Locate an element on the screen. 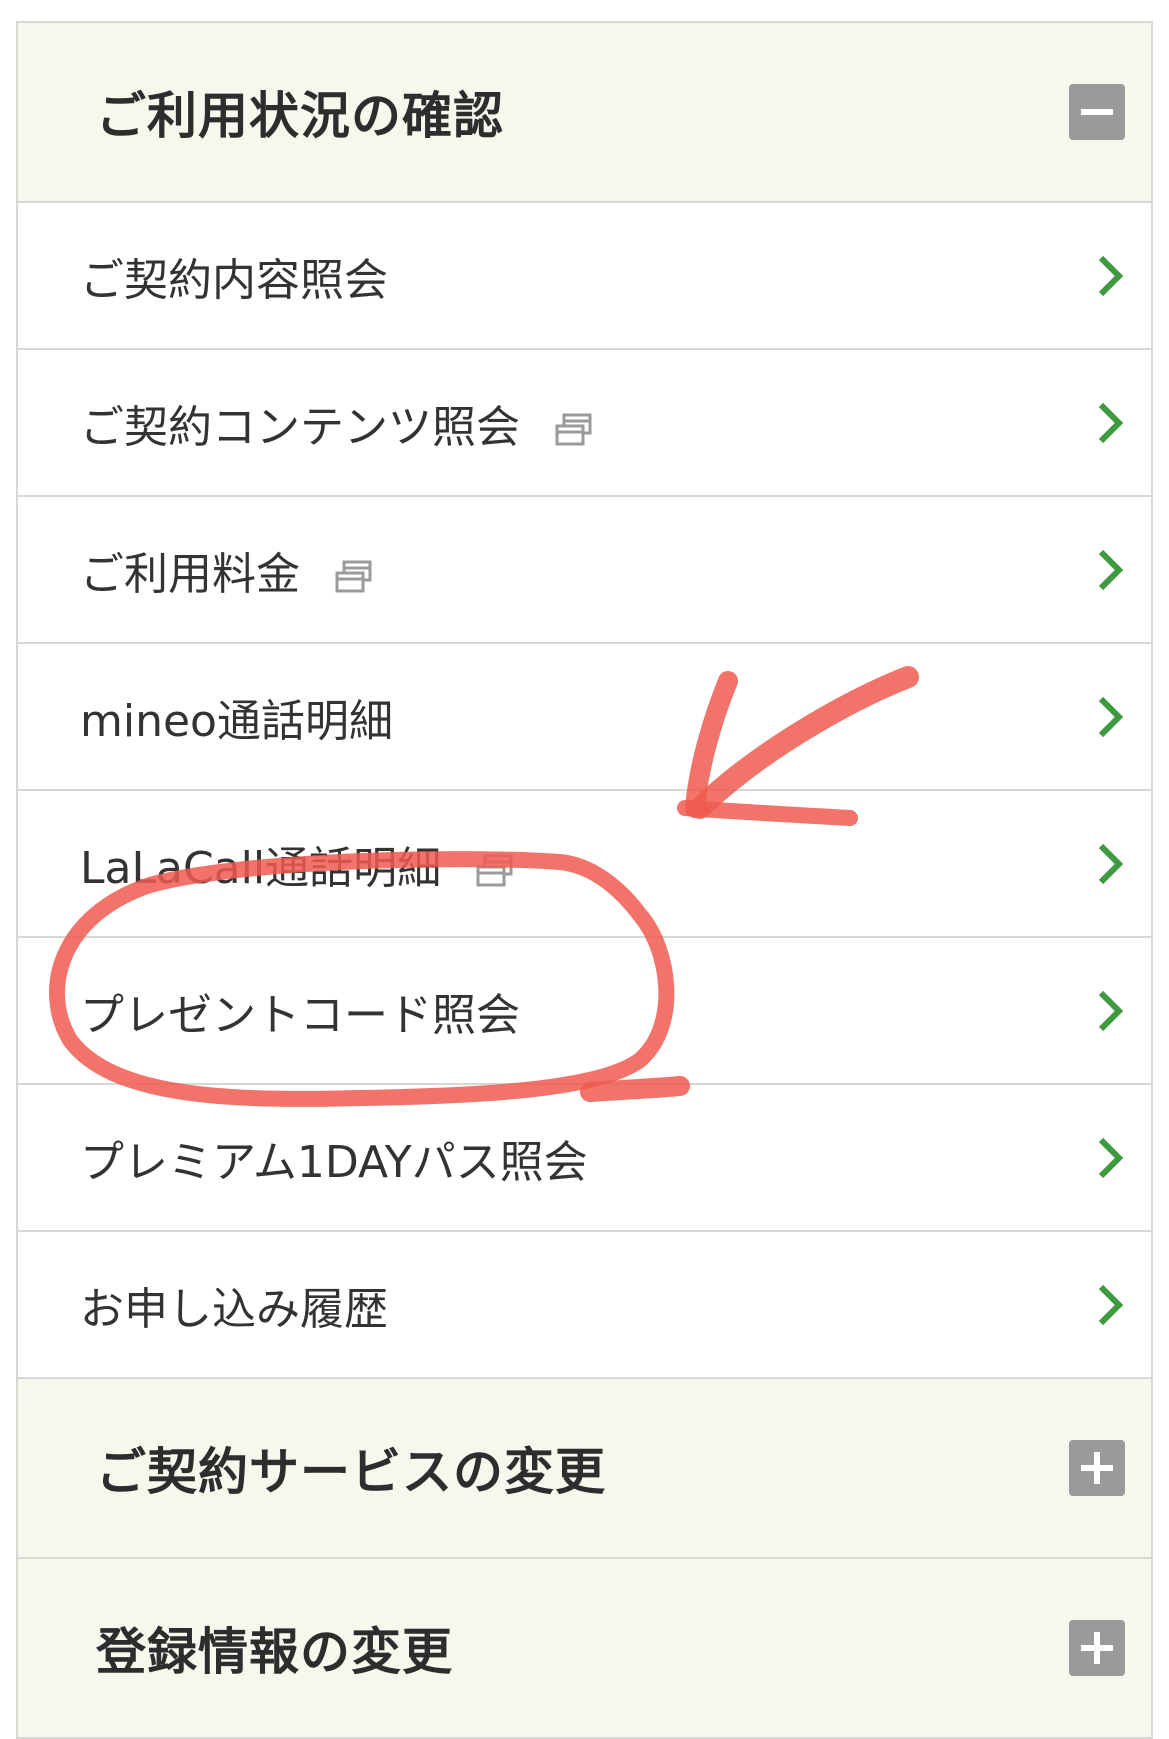 The width and height of the screenshot is (1169, 1739). menu-item-contract-contents: ご契約コンテンツ照会 is located at coordinates (584, 423).